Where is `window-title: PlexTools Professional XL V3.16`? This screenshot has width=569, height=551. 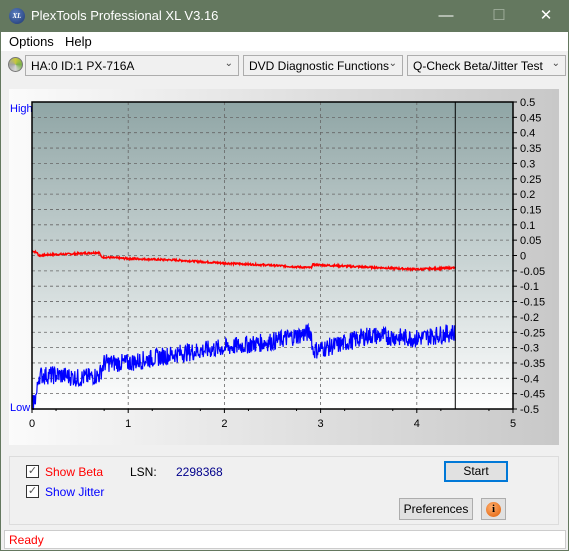
window-title: PlexTools Professional XL V3.16 is located at coordinates (125, 15).